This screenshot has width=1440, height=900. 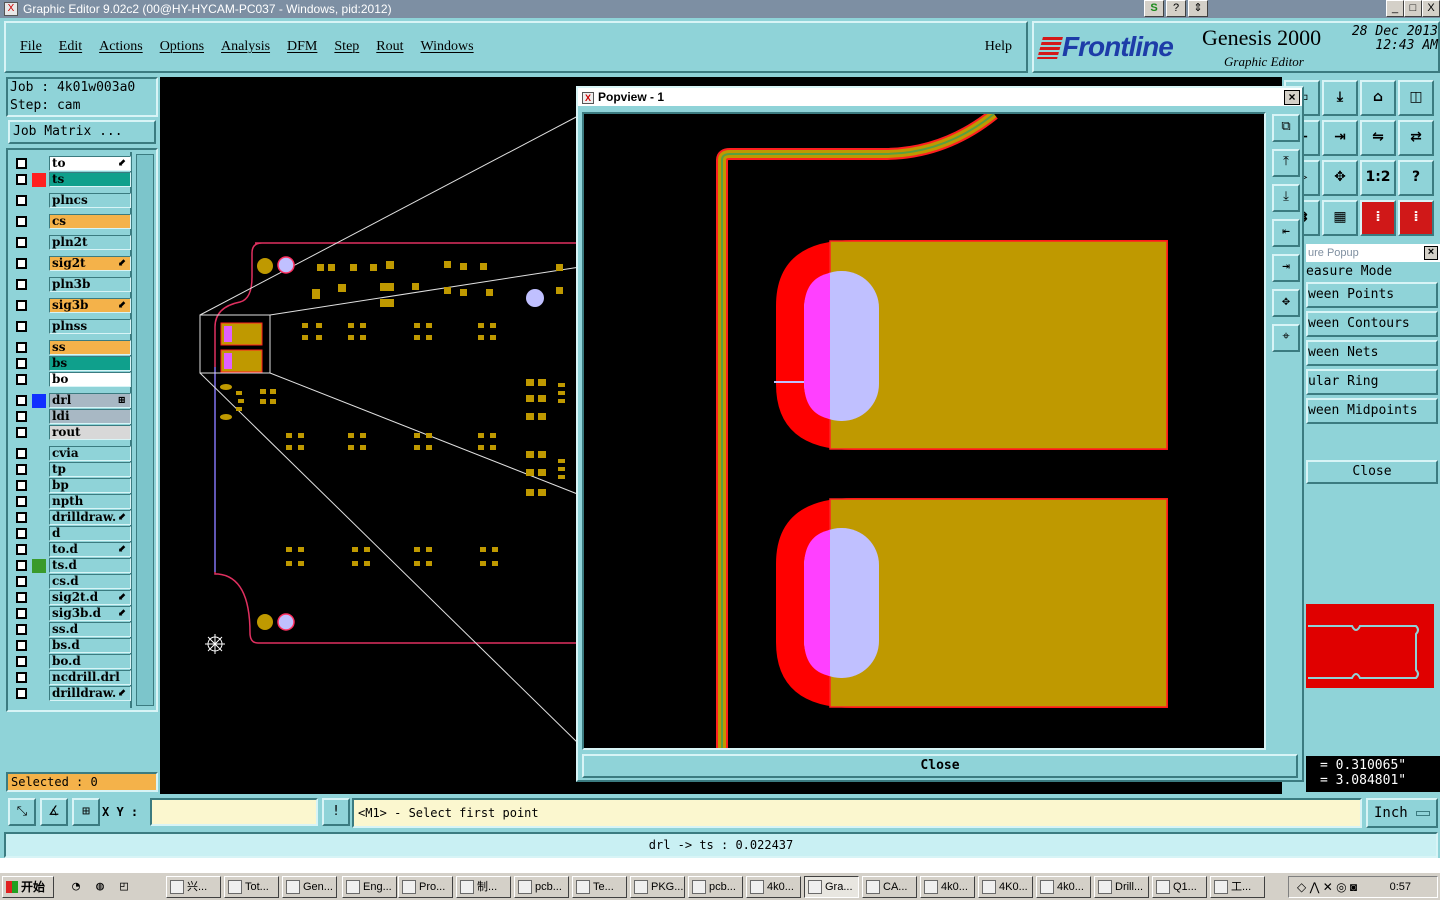 I want to click on menu-dfm: DFM, so click(x=302, y=47).